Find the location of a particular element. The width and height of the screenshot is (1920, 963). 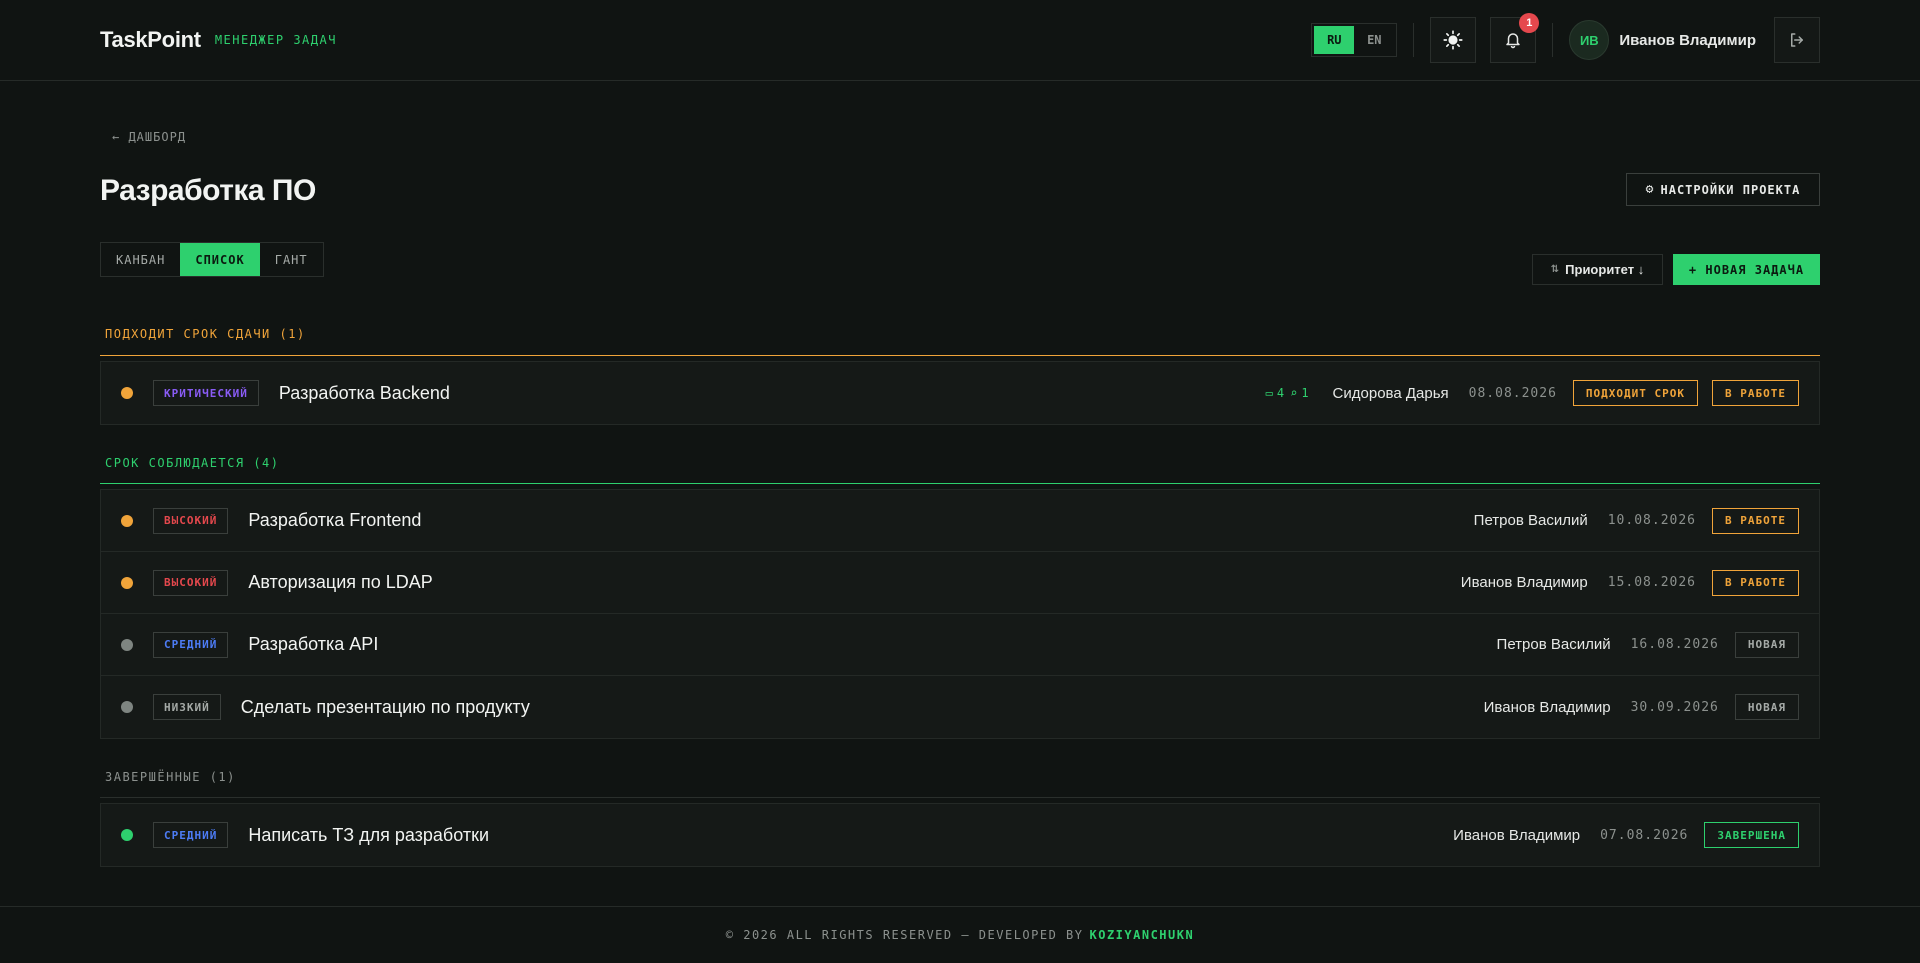

task-counters: ▭ 4 ⌕ 1 is located at coordinates (1290, 393).